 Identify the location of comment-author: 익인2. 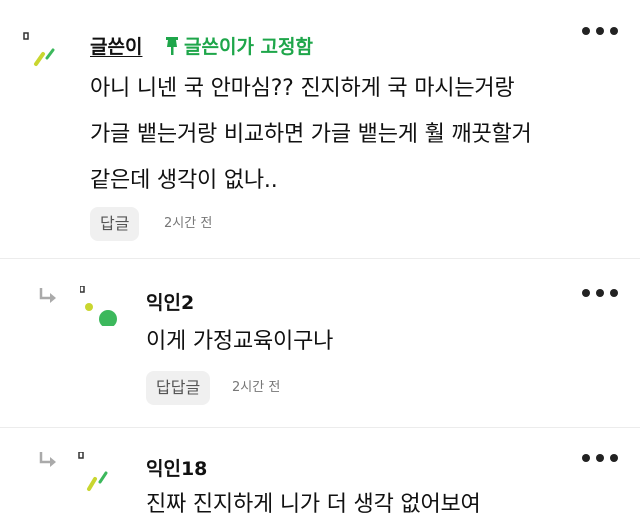
(170, 301).